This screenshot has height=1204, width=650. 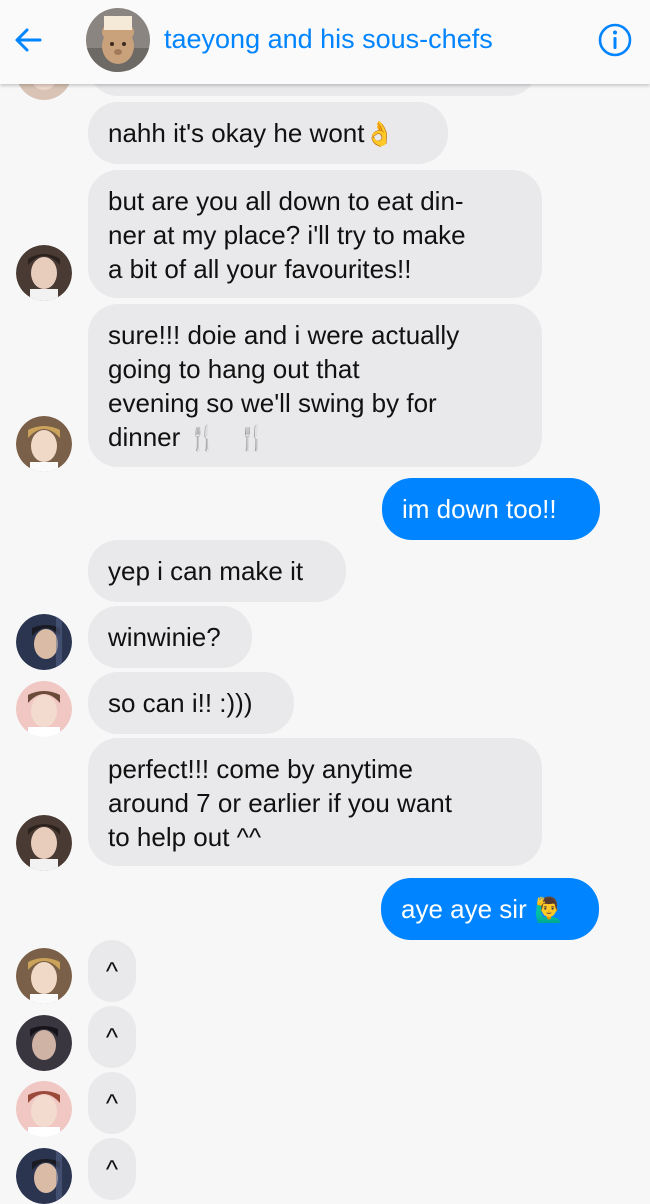 I want to click on message-line: dinner, so click(x=144, y=437).